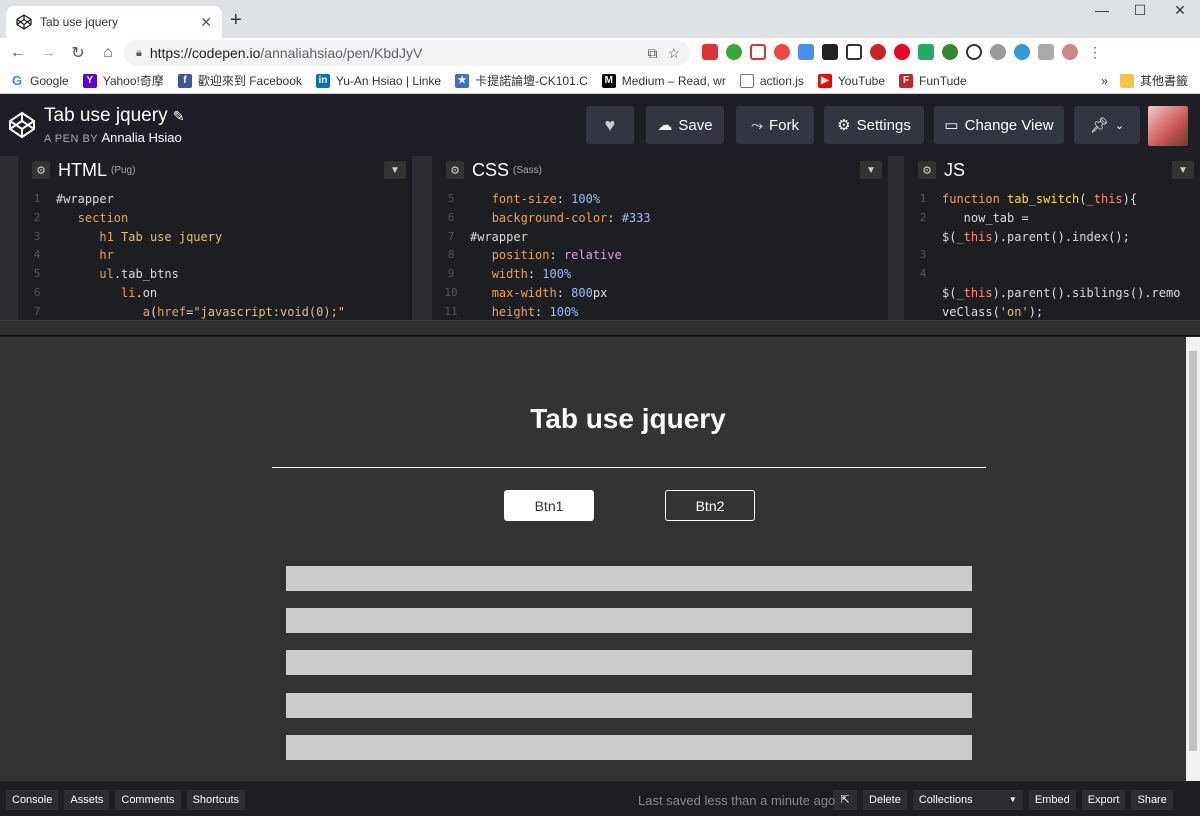 The height and width of the screenshot is (816, 1200). What do you see at coordinates (17, 80) in the screenshot?
I see `google-icon: G` at bounding box center [17, 80].